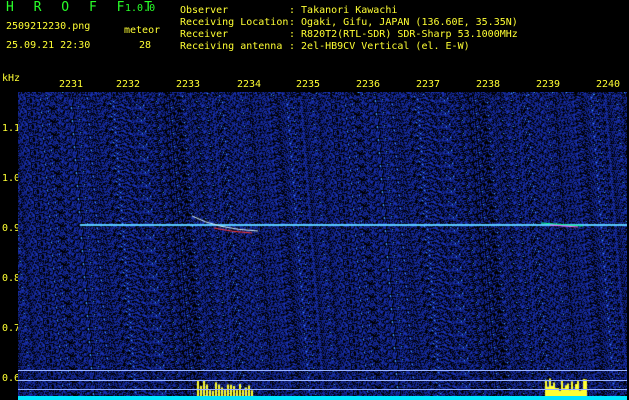  I want to click on location-value: : Ogaki, Gifu, JAPAN (136.60E, 35.35N), so click(403, 22).